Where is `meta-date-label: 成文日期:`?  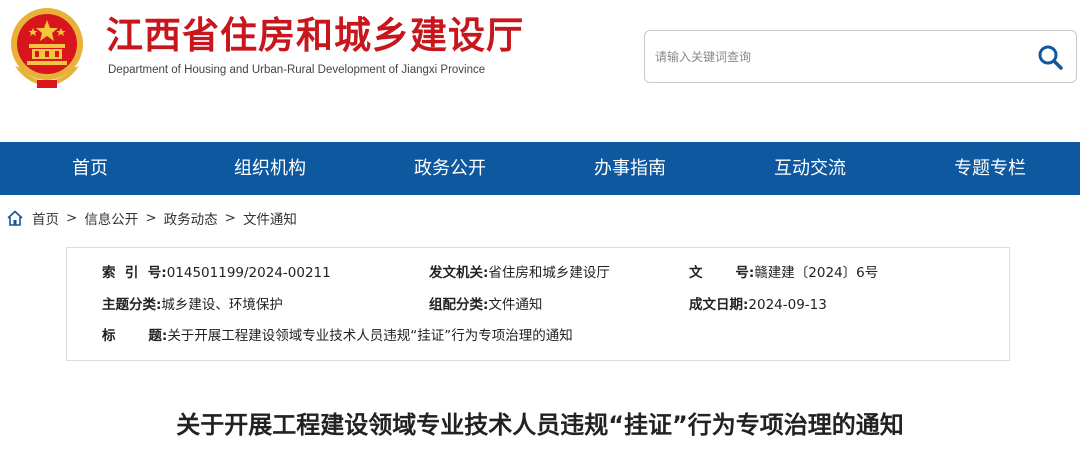
meta-date-label: 成文日期: is located at coordinates (719, 305).